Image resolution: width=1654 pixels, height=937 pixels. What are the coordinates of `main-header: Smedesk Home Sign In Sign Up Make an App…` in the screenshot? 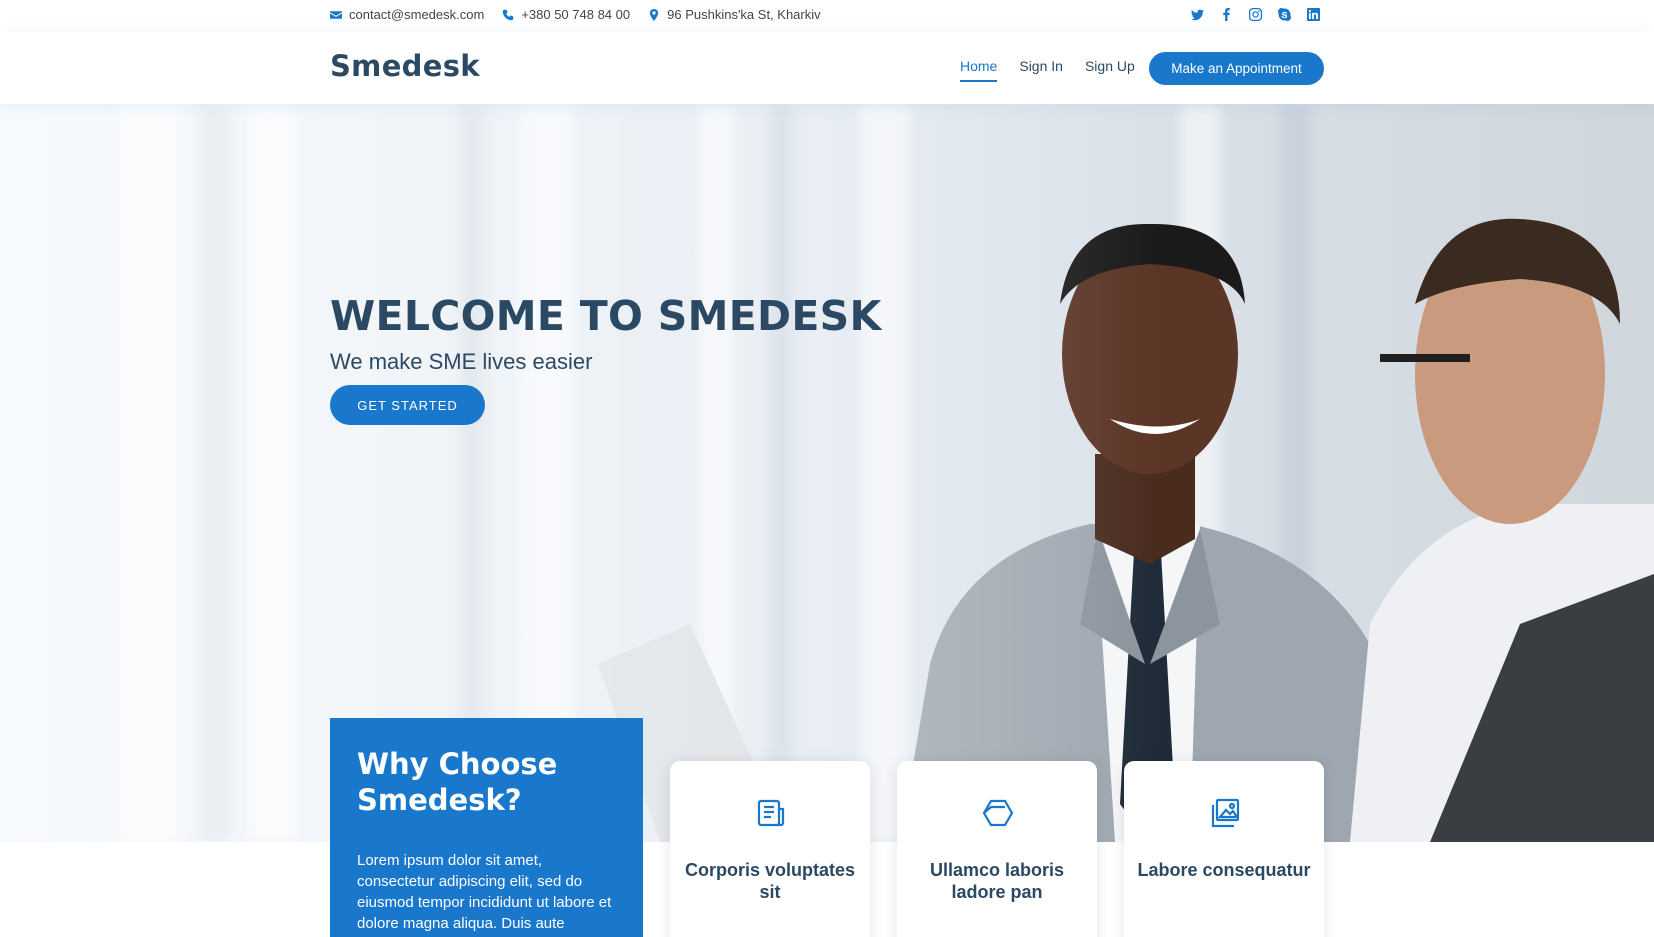 It's located at (827, 68).